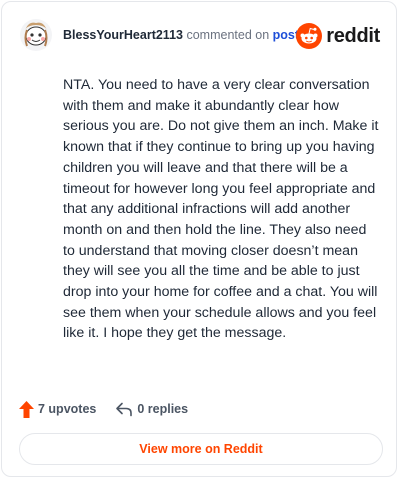  Describe the element at coordinates (309, 36) in the screenshot. I see `reddit-logo-icon` at that location.